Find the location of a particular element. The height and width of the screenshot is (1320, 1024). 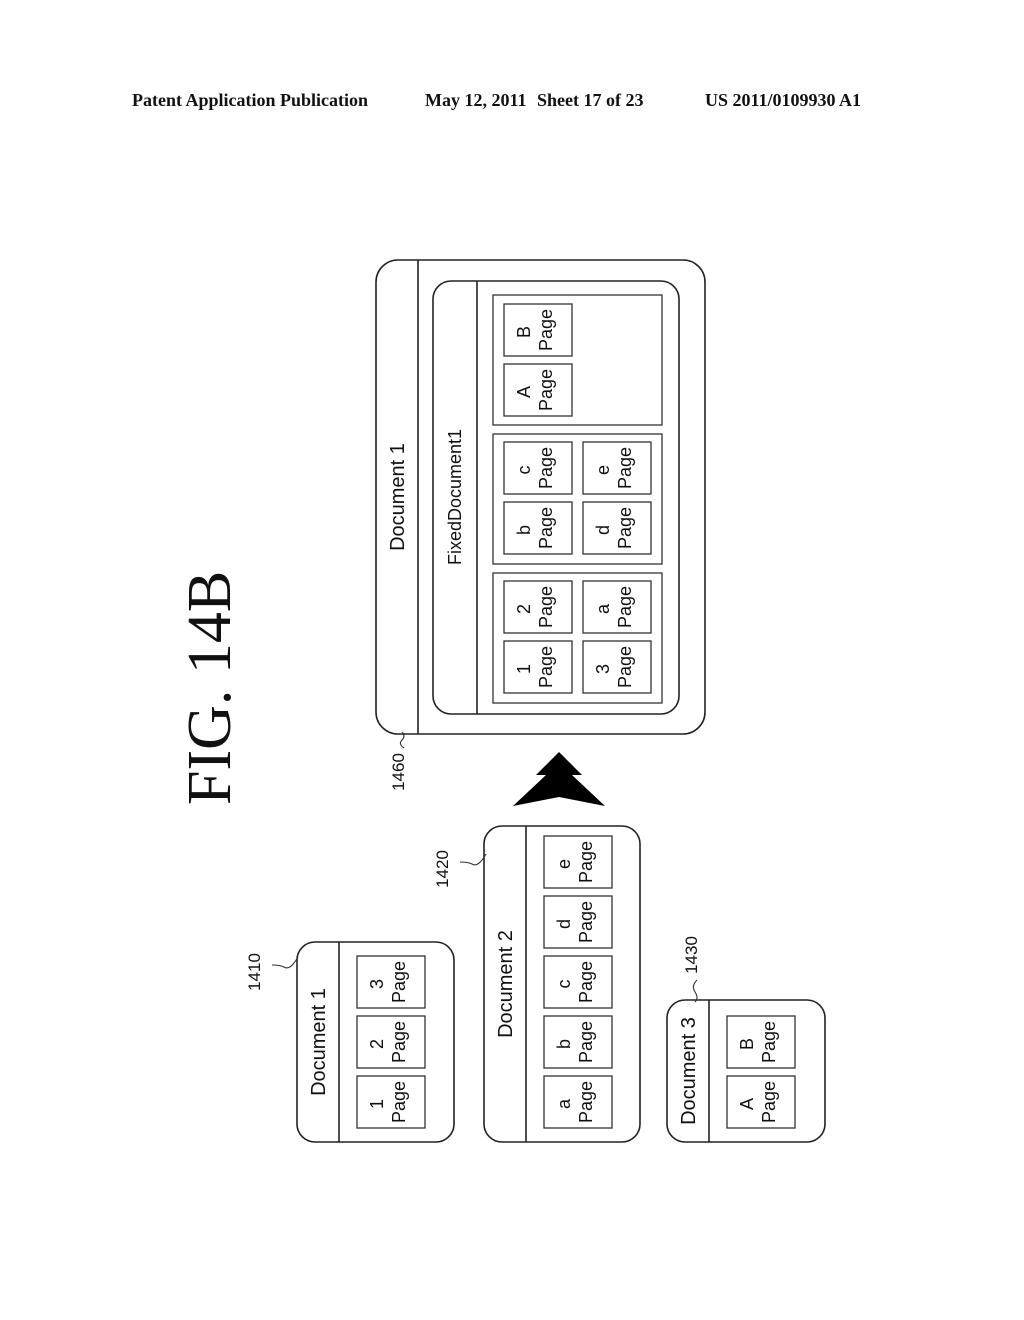

reference-1430: 1430 is located at coordinates (691, 955).